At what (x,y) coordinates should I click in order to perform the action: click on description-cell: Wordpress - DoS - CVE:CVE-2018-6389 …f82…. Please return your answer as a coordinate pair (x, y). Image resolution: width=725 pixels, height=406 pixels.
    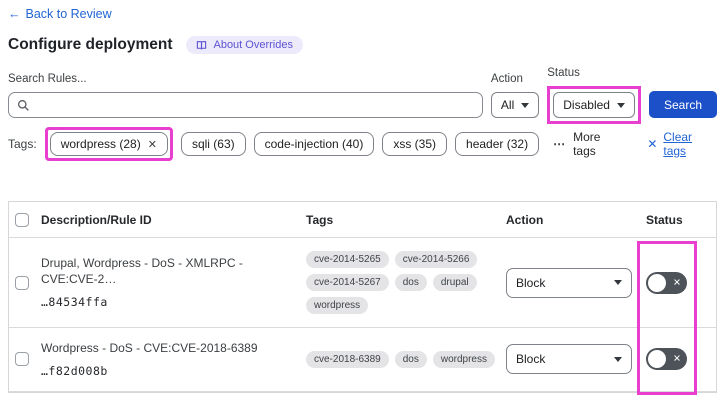
    Looking at the image, I should click on (173, 359).